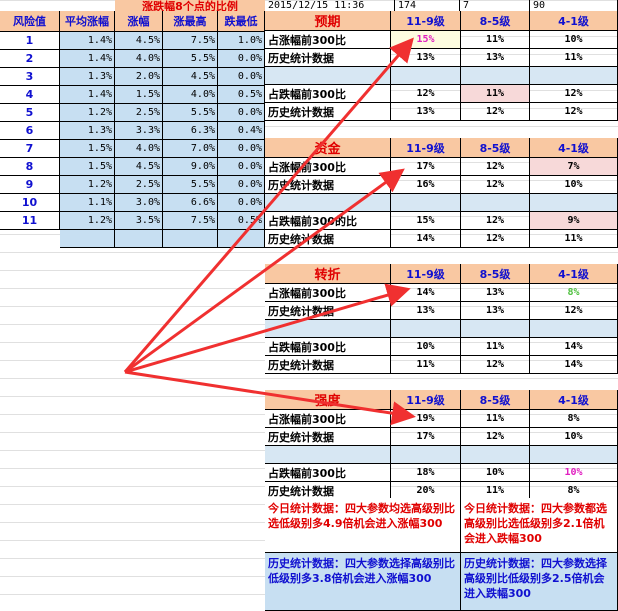 The width and height of the screenshot is (618, 611). Describe the element at coordinates (30, 77) in the screenshot. I see `risk-level-cell: 3` at that location.